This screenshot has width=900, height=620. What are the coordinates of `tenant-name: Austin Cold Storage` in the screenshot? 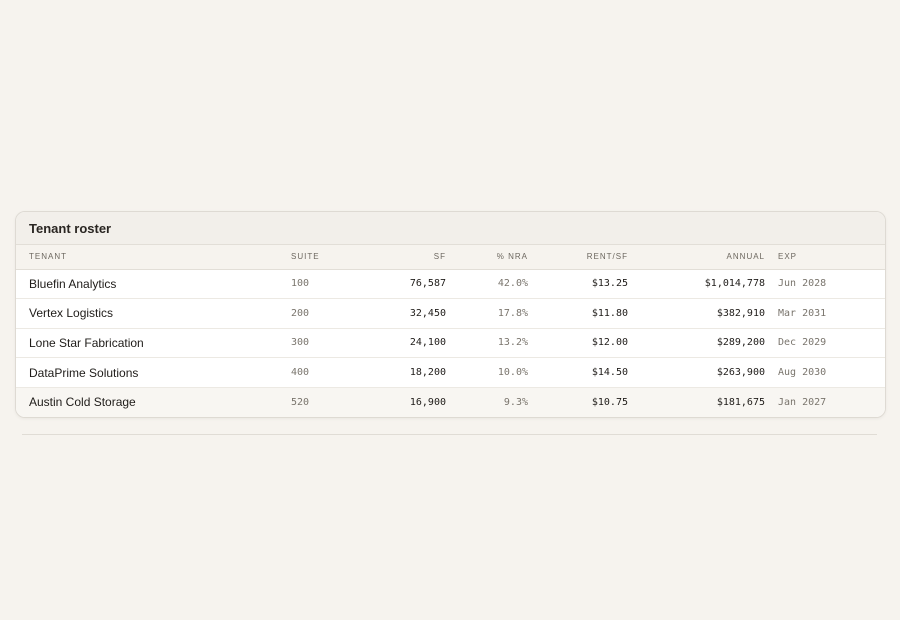 It's located at (82, 402).